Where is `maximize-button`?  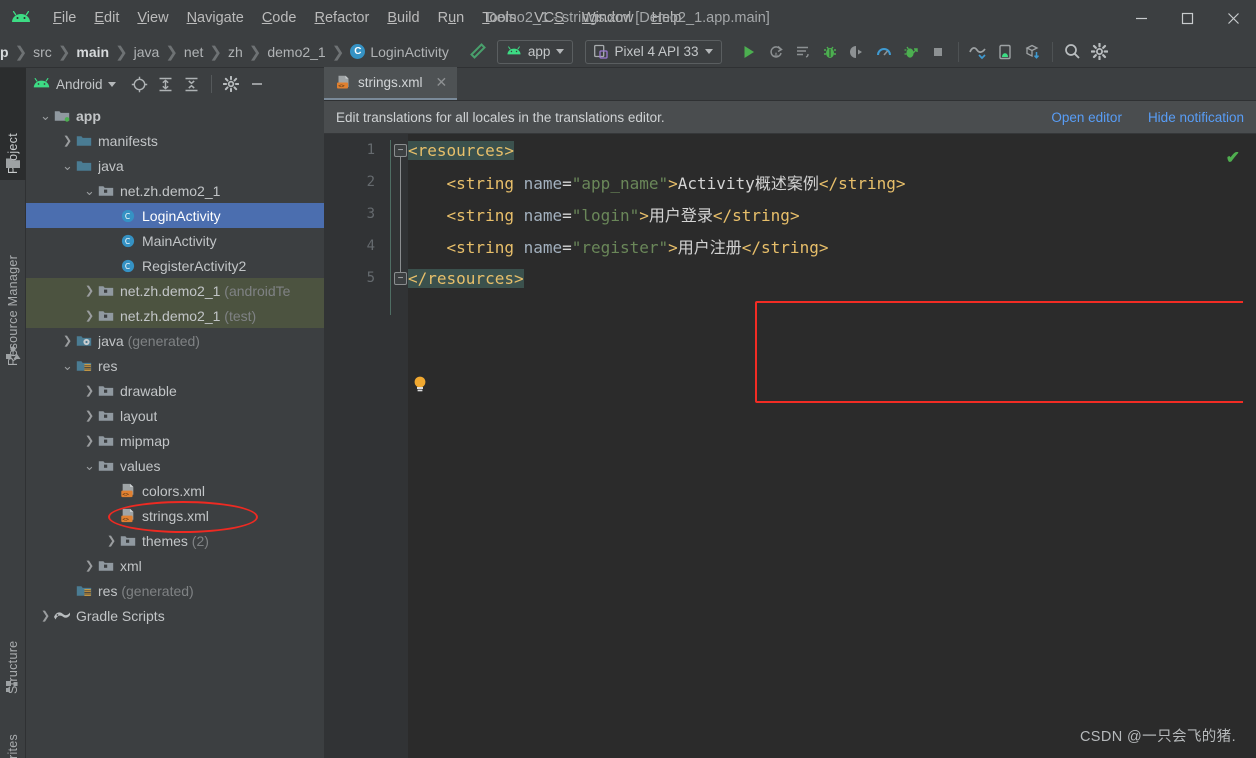
maximize-button is located at coordinates (1187, 18).